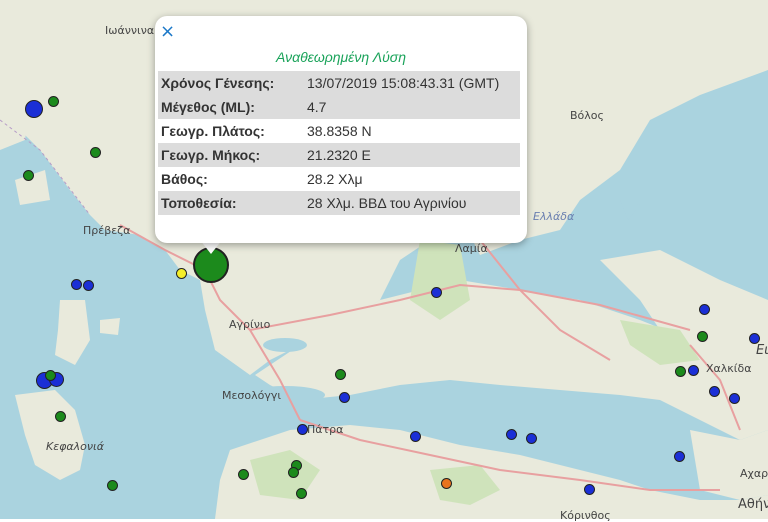 The height and width of the screenshot is (522, 768). What do you see at coordinates (754, 473) in the screenshot?
I see `place-label-acharnes: Αχαρ` at bounding box center [754, 473].